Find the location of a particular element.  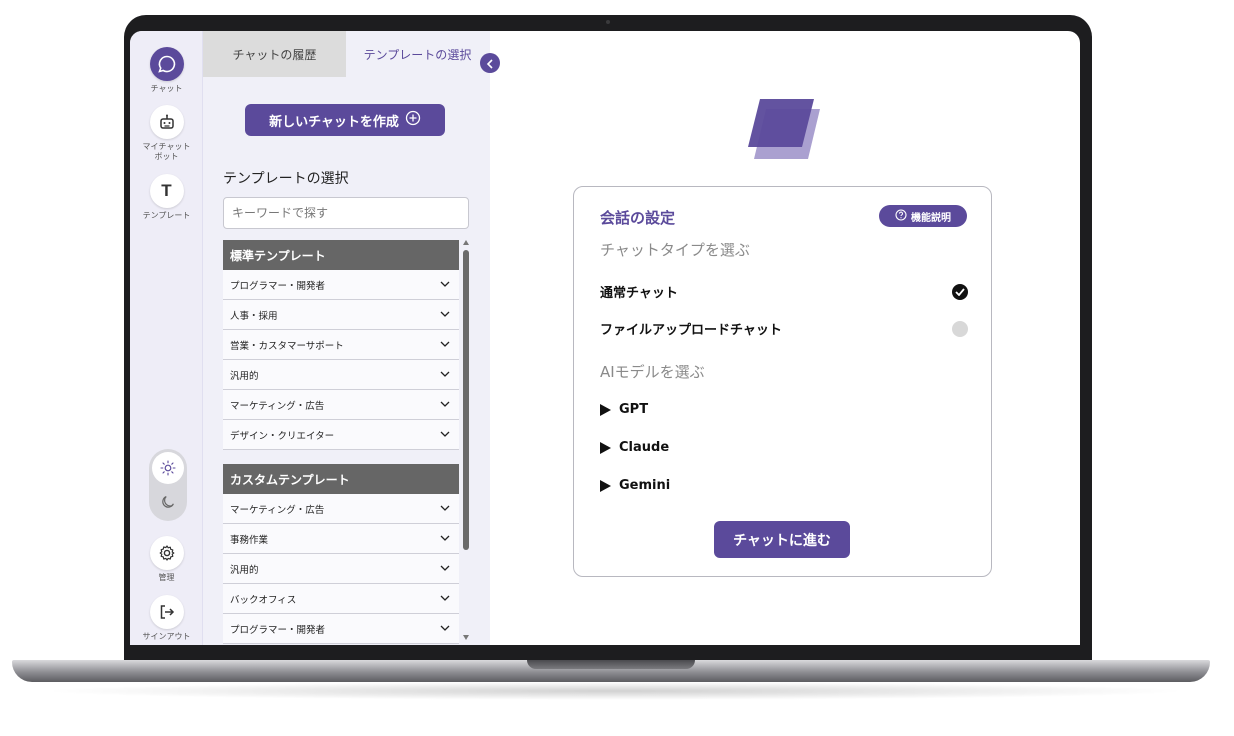

collapse-panel-button is located at coordinates (490, 63).